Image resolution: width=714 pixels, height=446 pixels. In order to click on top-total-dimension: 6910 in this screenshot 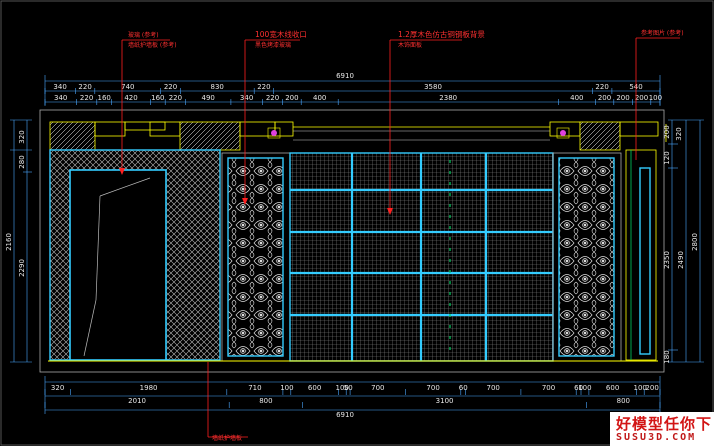, I will do `click(345, 76)`.